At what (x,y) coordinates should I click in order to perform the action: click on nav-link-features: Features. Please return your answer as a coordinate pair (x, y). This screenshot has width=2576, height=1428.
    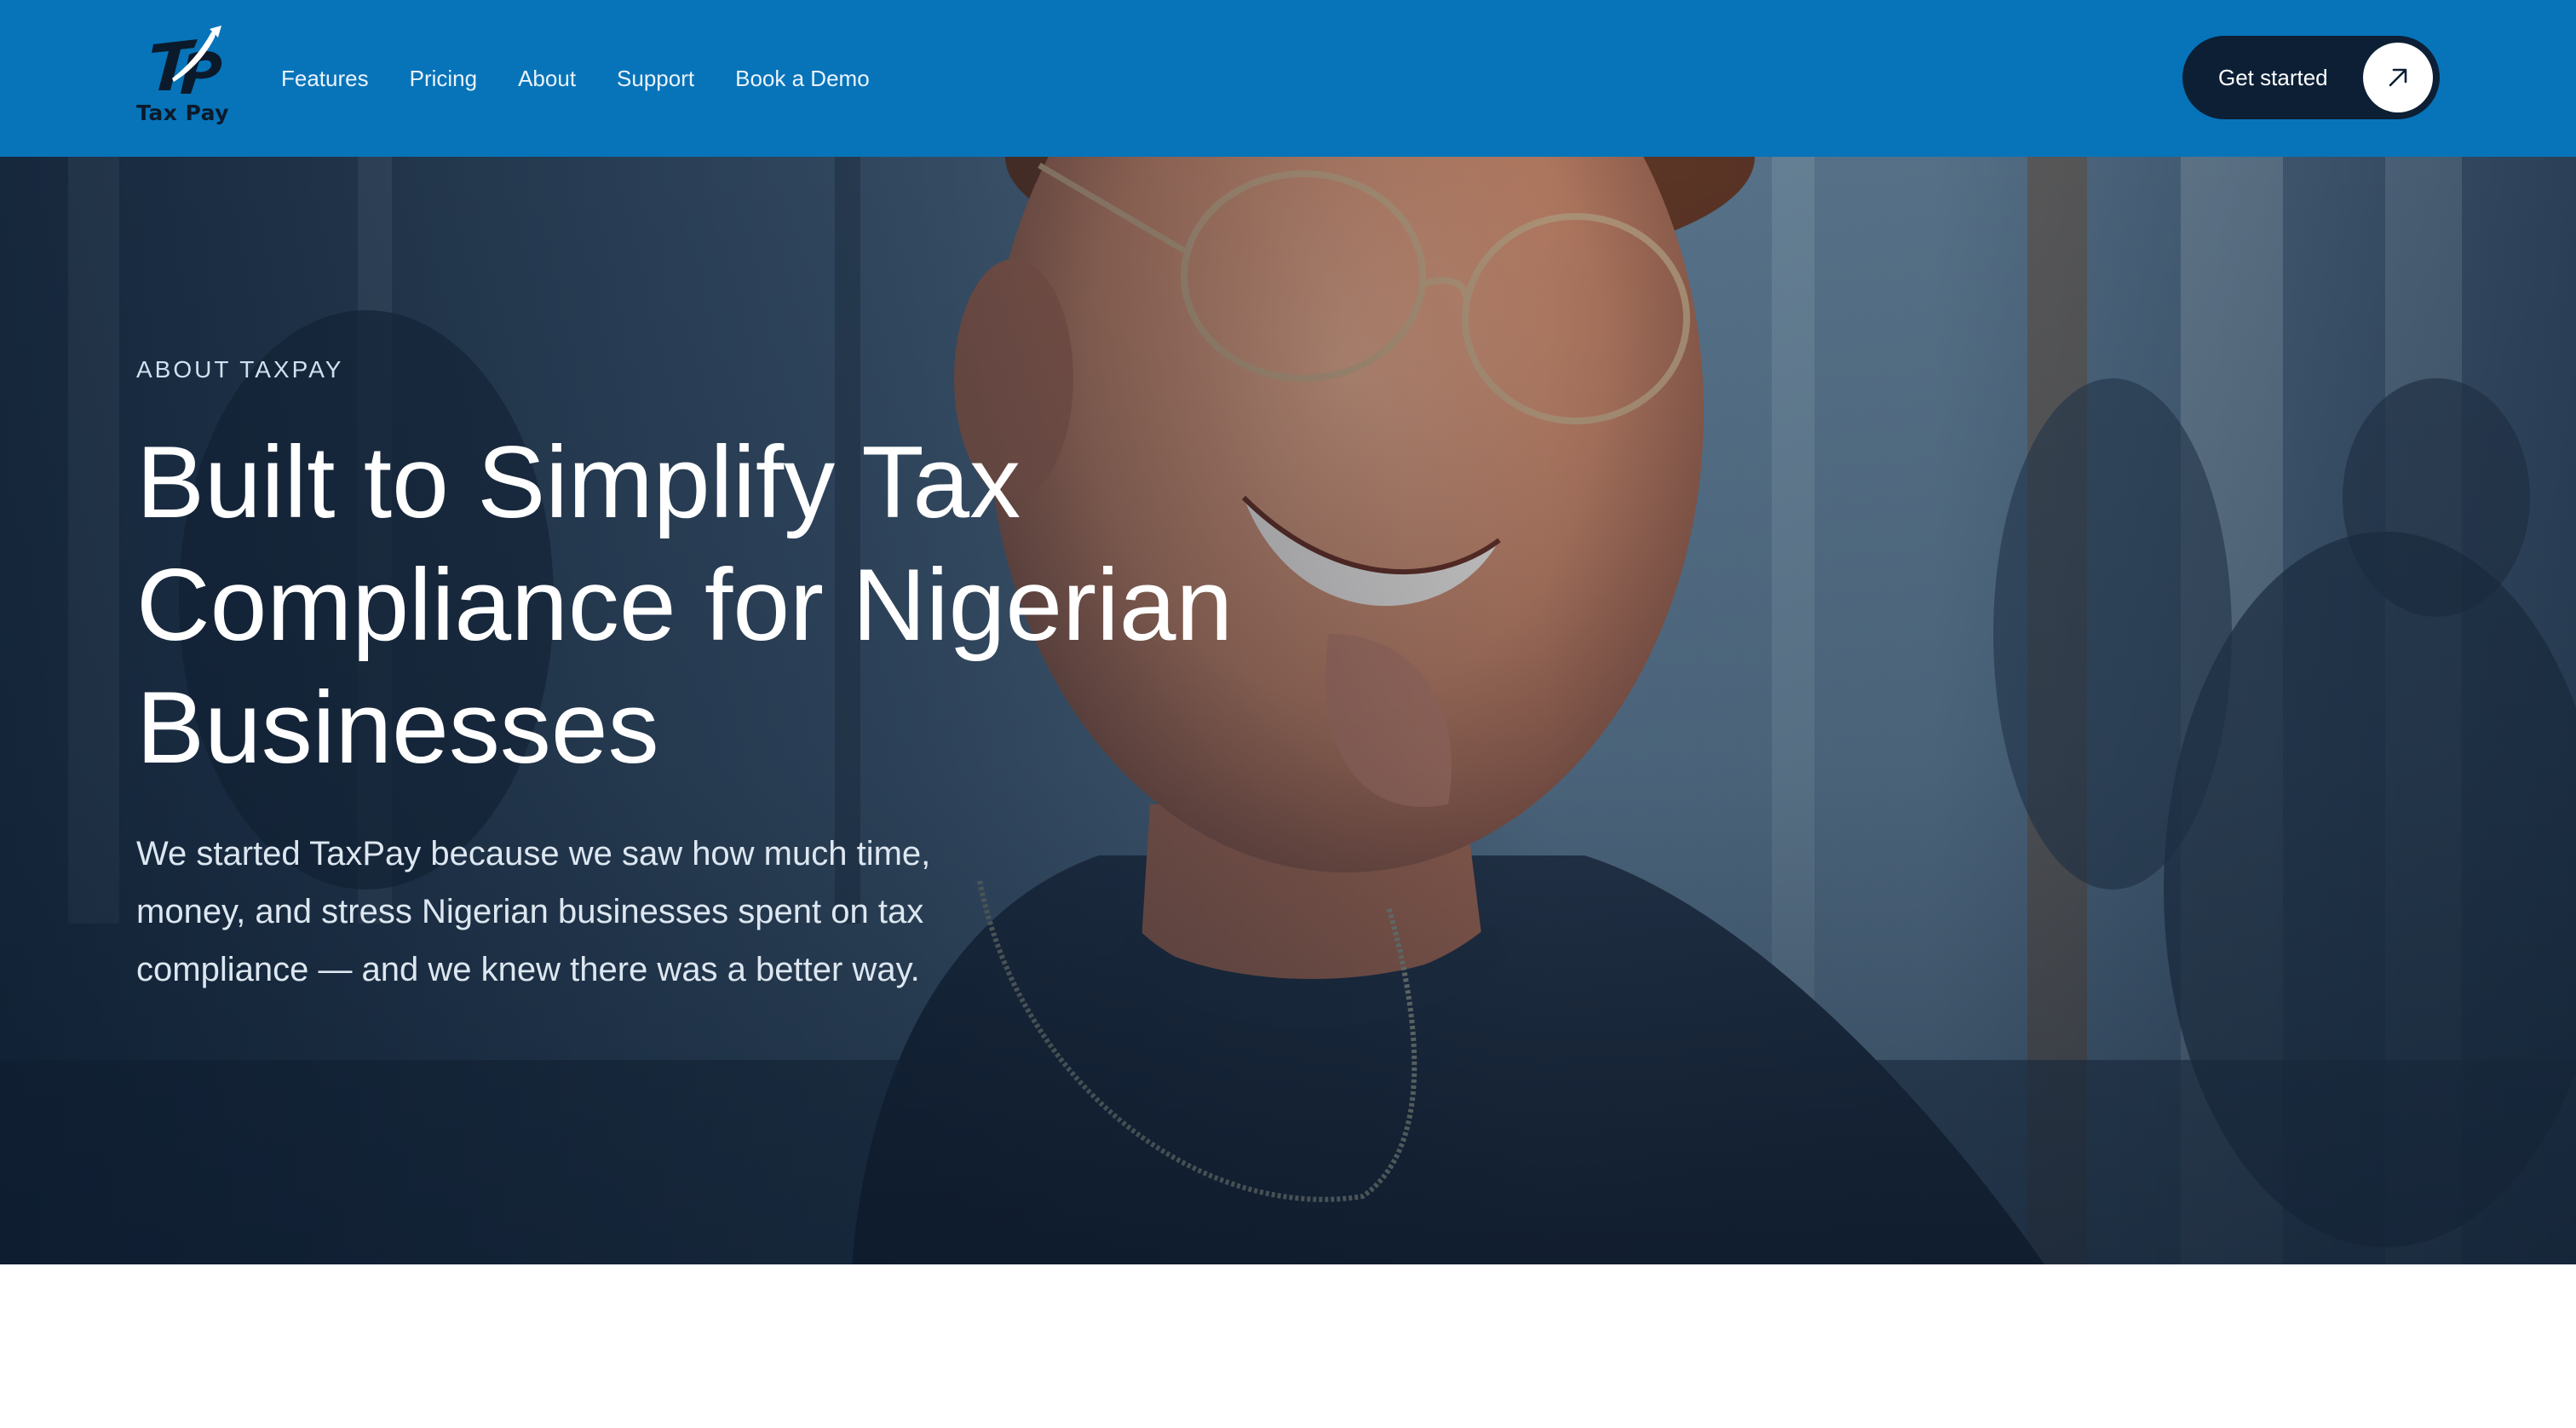
    Looking at the image, I should click on (325, 79).